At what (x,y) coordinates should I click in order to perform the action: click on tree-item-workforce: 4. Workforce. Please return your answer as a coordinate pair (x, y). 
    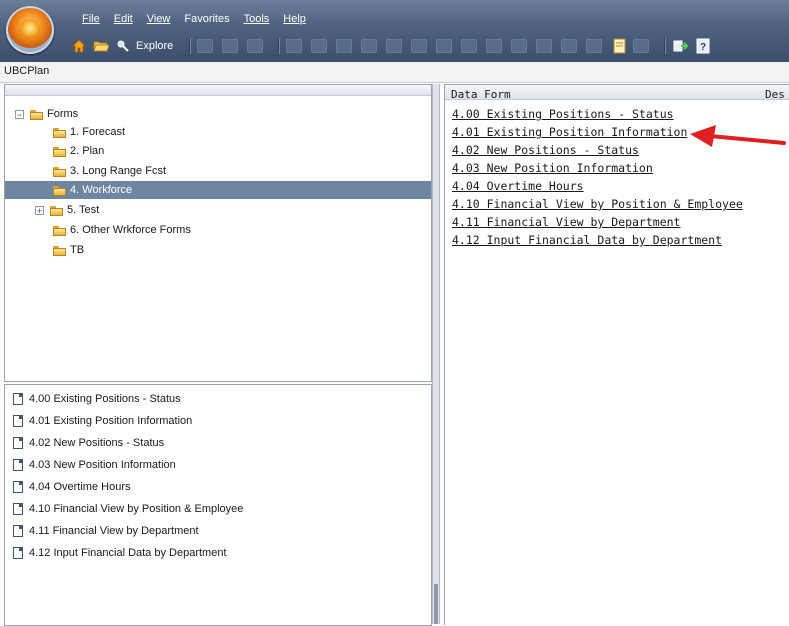
    Looking at the image, I should click on (218, 190).